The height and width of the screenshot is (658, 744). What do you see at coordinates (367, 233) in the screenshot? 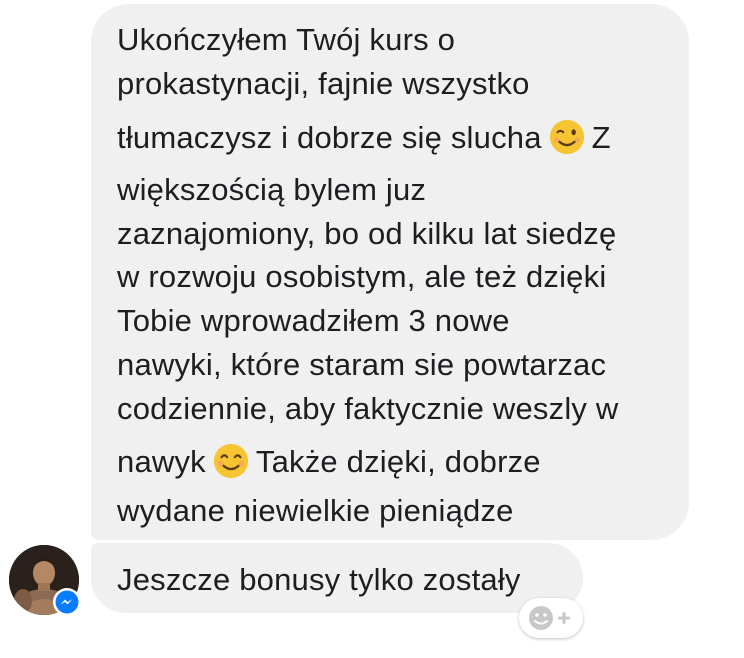
I see `message-line: zaznajomiony, bo od kilku lat siedzę` at bounding box center [367, 233].